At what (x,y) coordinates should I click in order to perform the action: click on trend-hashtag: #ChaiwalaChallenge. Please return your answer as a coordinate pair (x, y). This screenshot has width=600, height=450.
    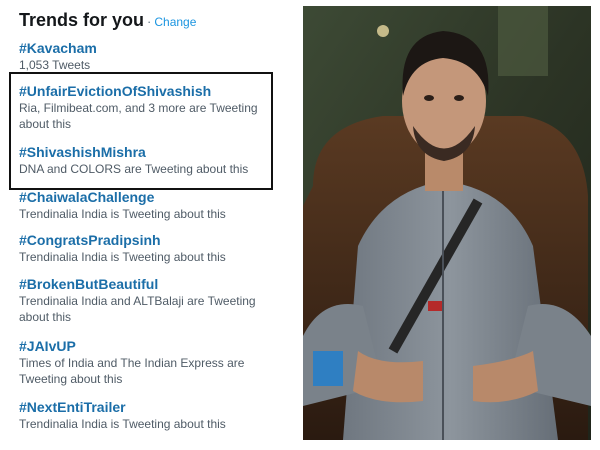
    Looking at the image, I should click on (149, 197).